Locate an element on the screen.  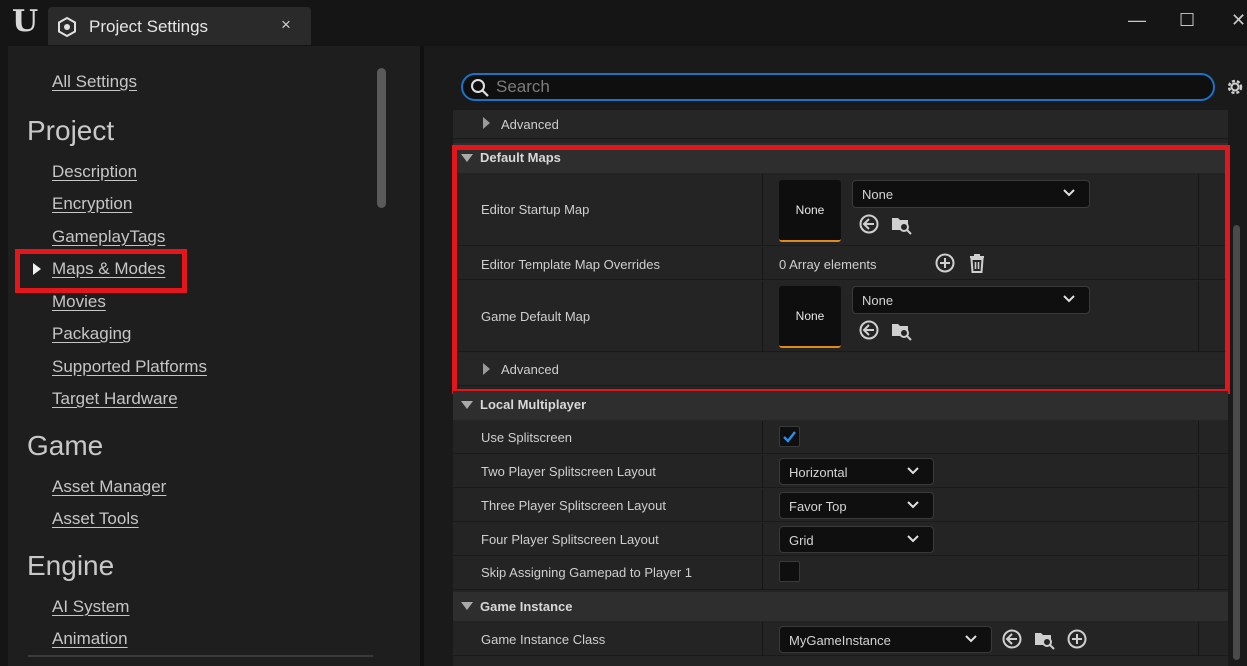
property-row-game-instance-class: Game Instance Class MyGameInstance is located at coordinates (840, 639).